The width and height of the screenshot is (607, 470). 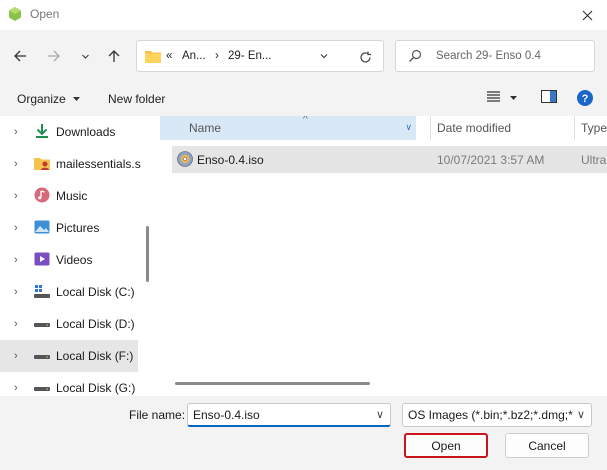 What do you see at coordinates (95, 292) in the screenshot?
I see `sidebar-item-label: Local Disk (C:)` at bounding box center [95, 292].